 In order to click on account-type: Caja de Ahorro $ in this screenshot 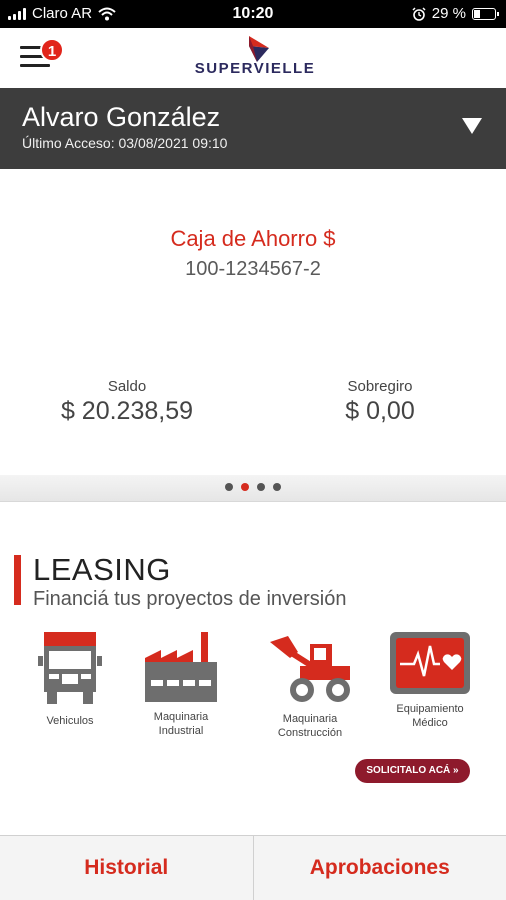, I will do `click(253, 238)`.